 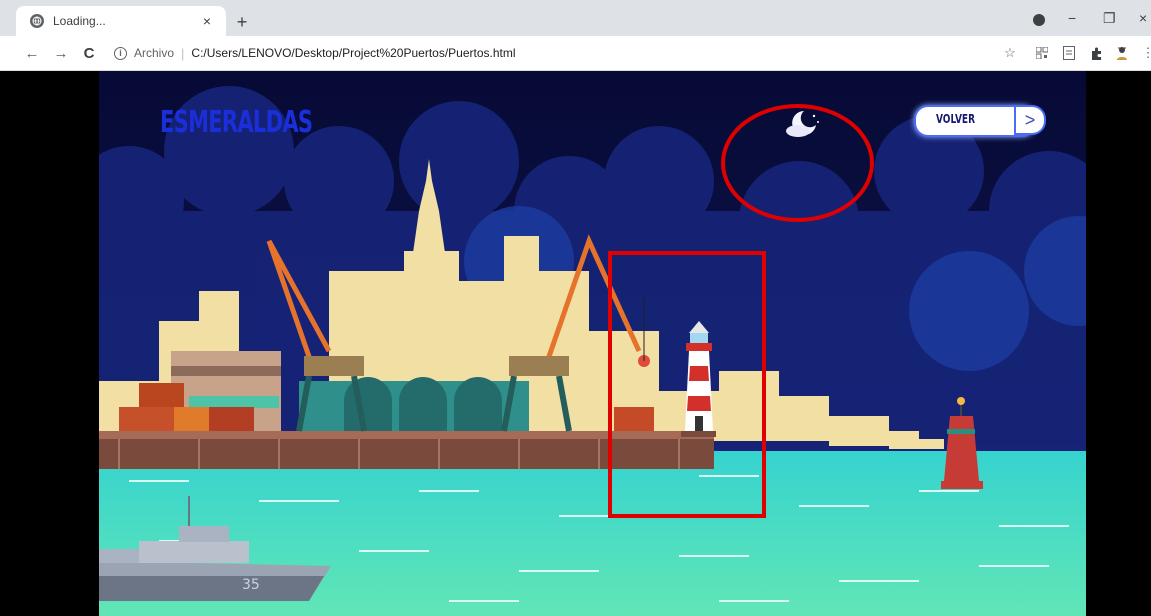 What do you see at coordinates (89, 53) in the screenshot?
I see `reload-icon: C` at bounding box center [89, 53].